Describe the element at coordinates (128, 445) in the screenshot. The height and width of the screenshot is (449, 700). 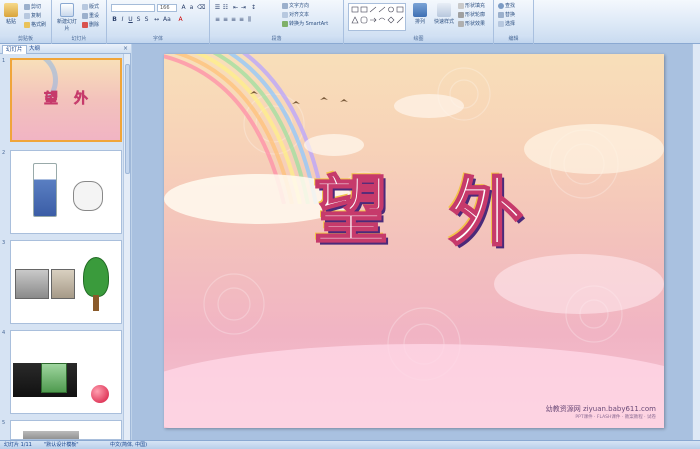
I see `language-indicator: 中文(简体, 中国)` at that location.